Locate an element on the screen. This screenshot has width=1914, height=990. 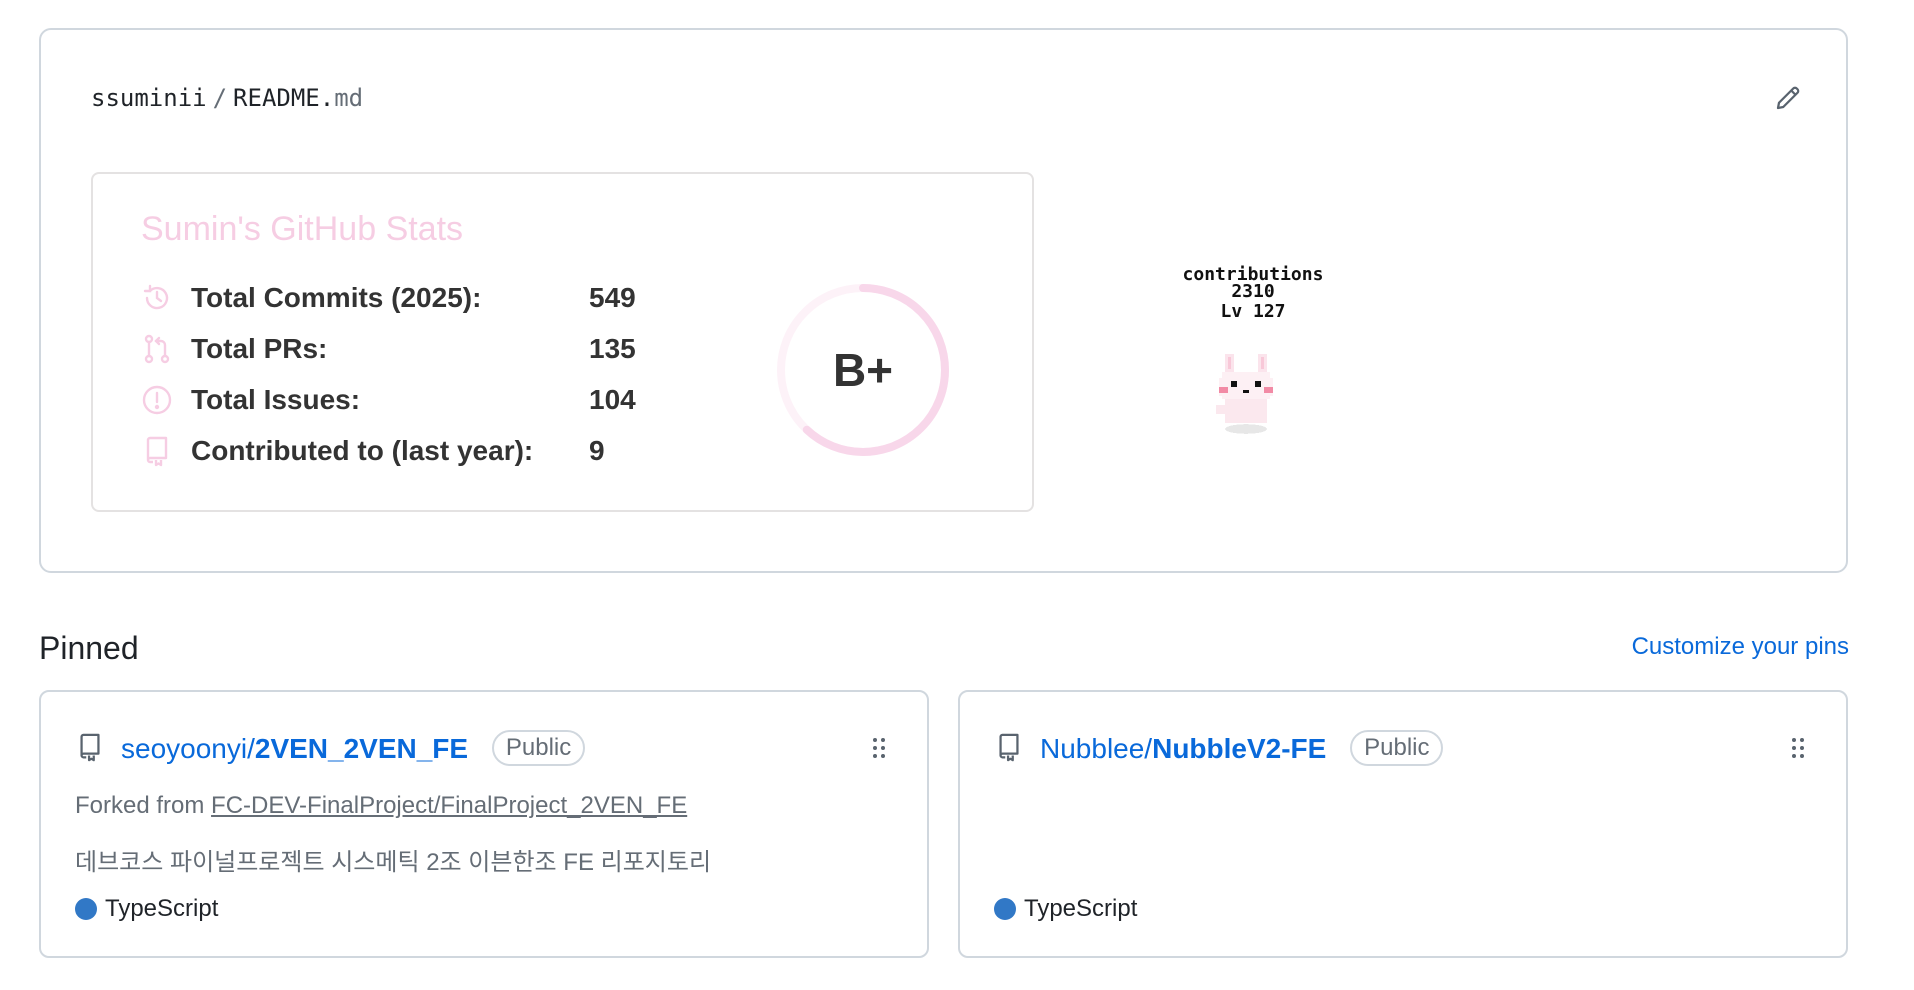
repo-name: NubbleV2-FE is located at coordinates (1239, 748).